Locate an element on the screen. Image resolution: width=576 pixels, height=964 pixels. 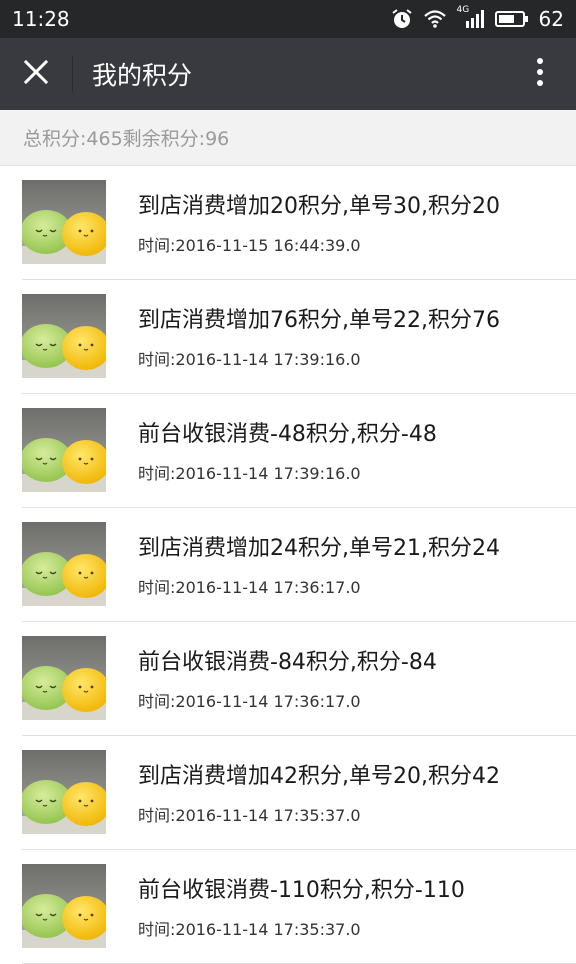
battery-icon is located at coordinates (511, 19).